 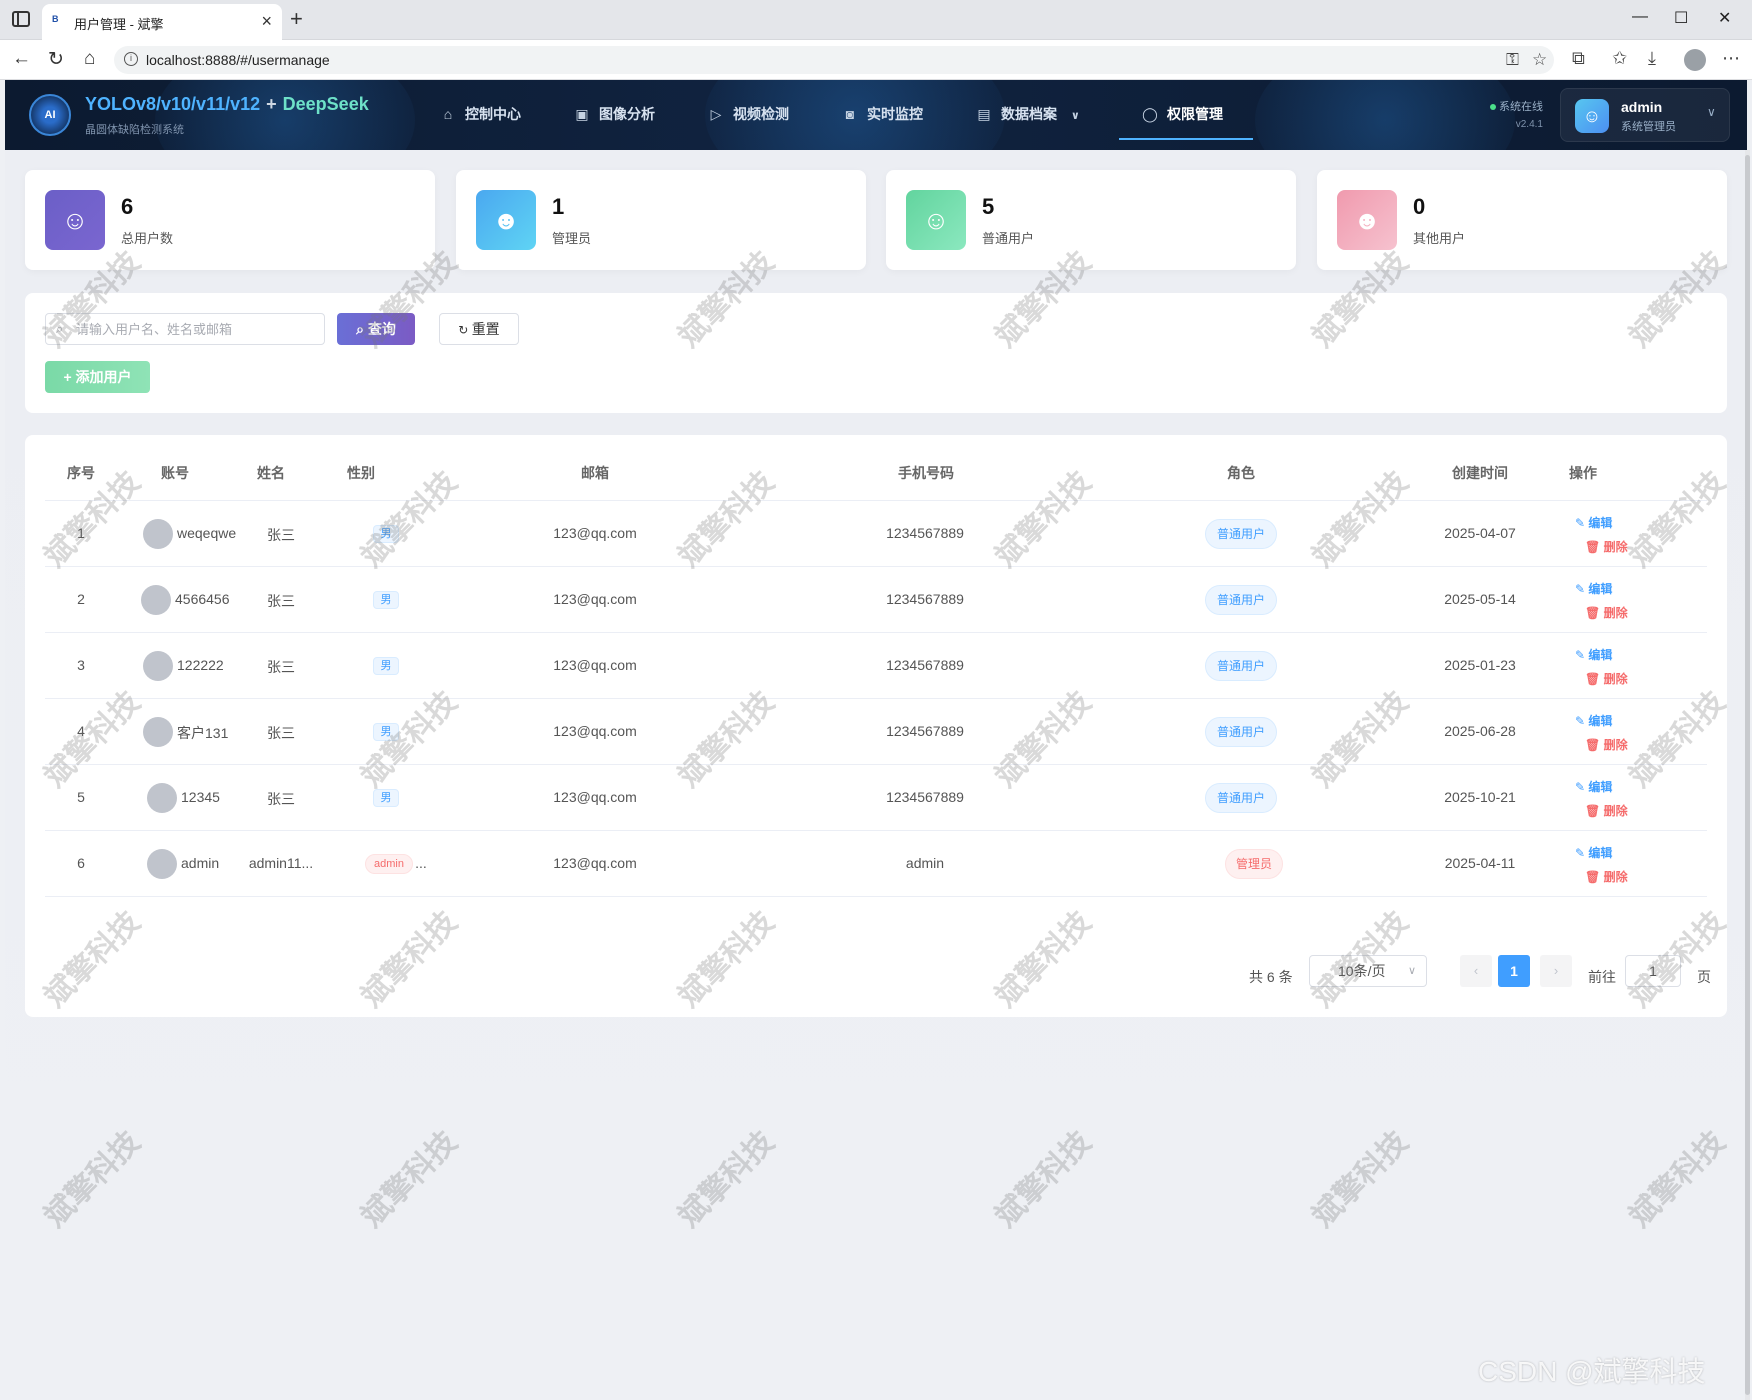 I want to click on new-tab-icon: +, so click(x=296, y=19).